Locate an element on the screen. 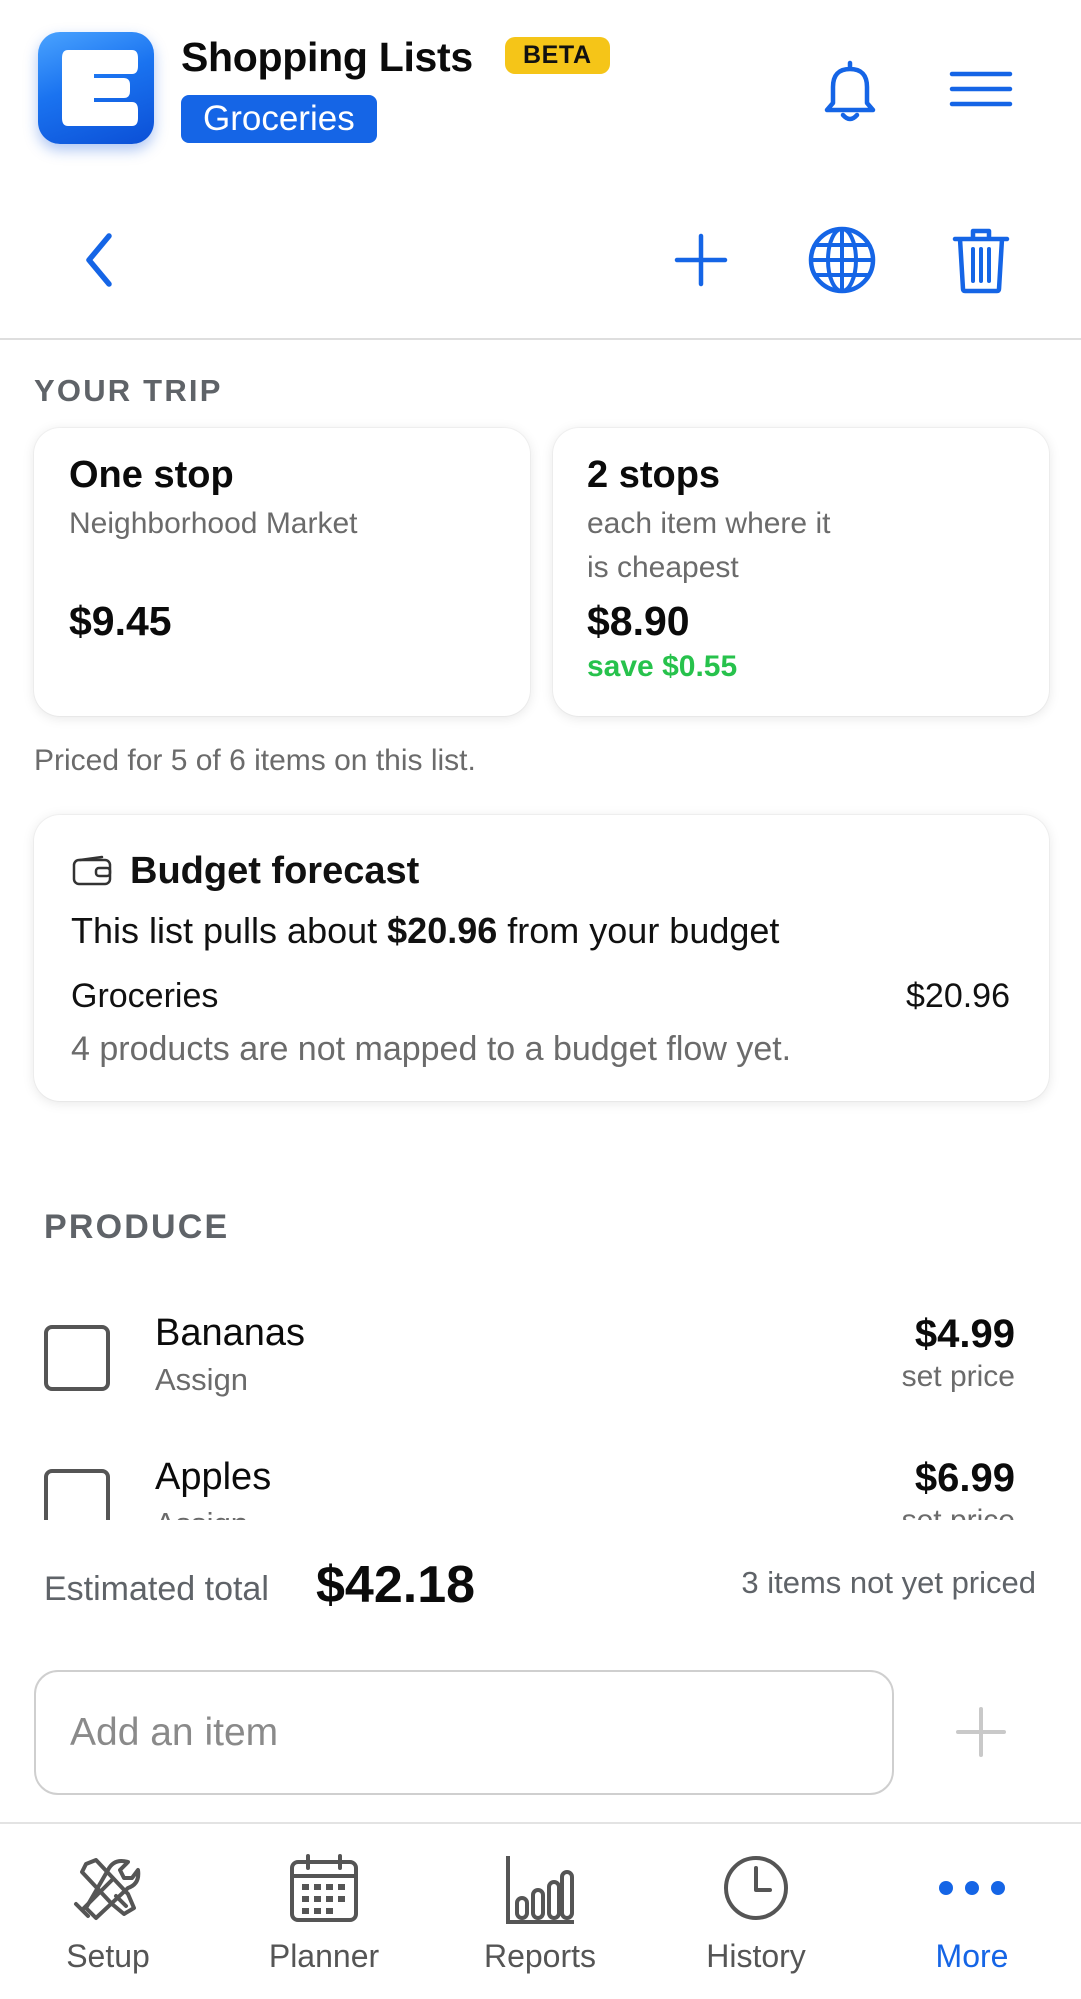  nav-label: More is located at coordinates (972, 1956).